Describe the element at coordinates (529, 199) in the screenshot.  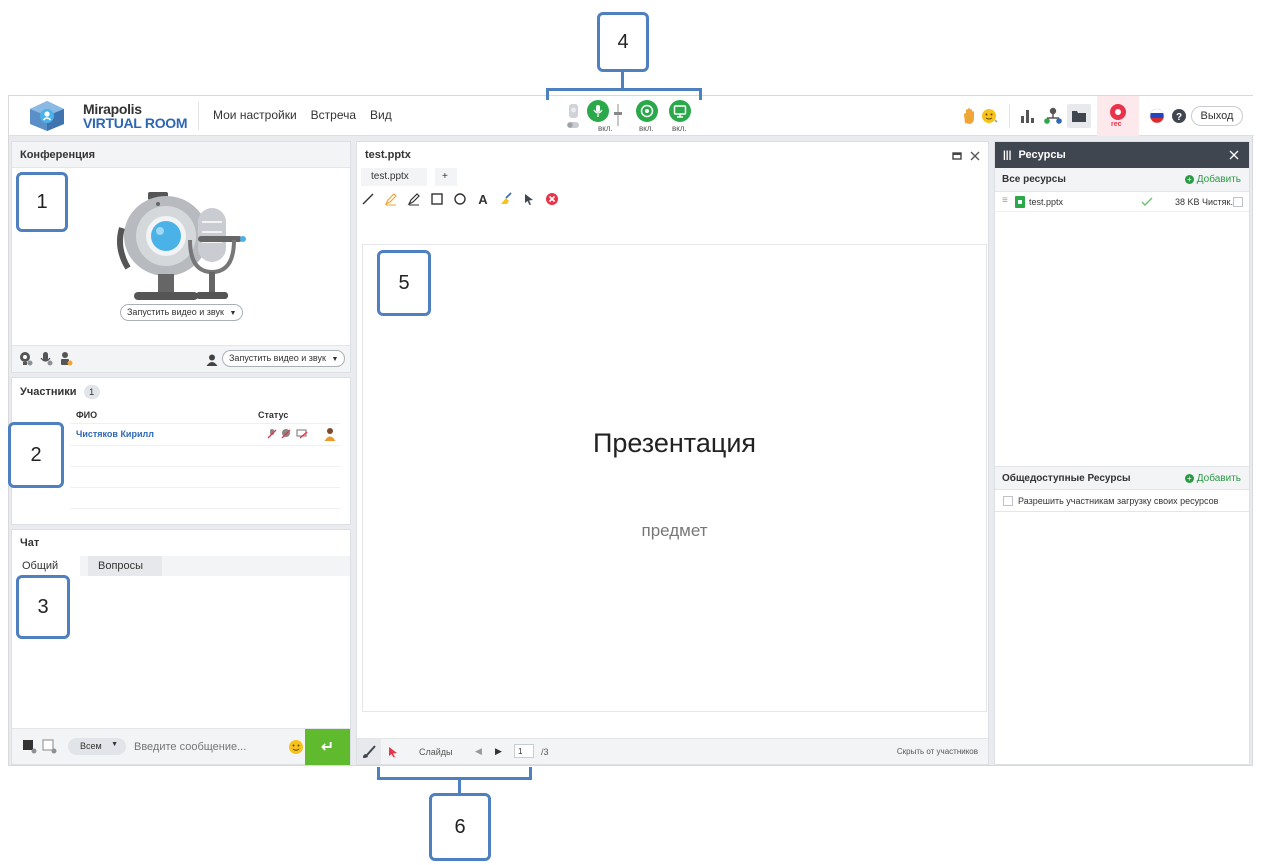
I see `pointer-tool-icon` at that location.